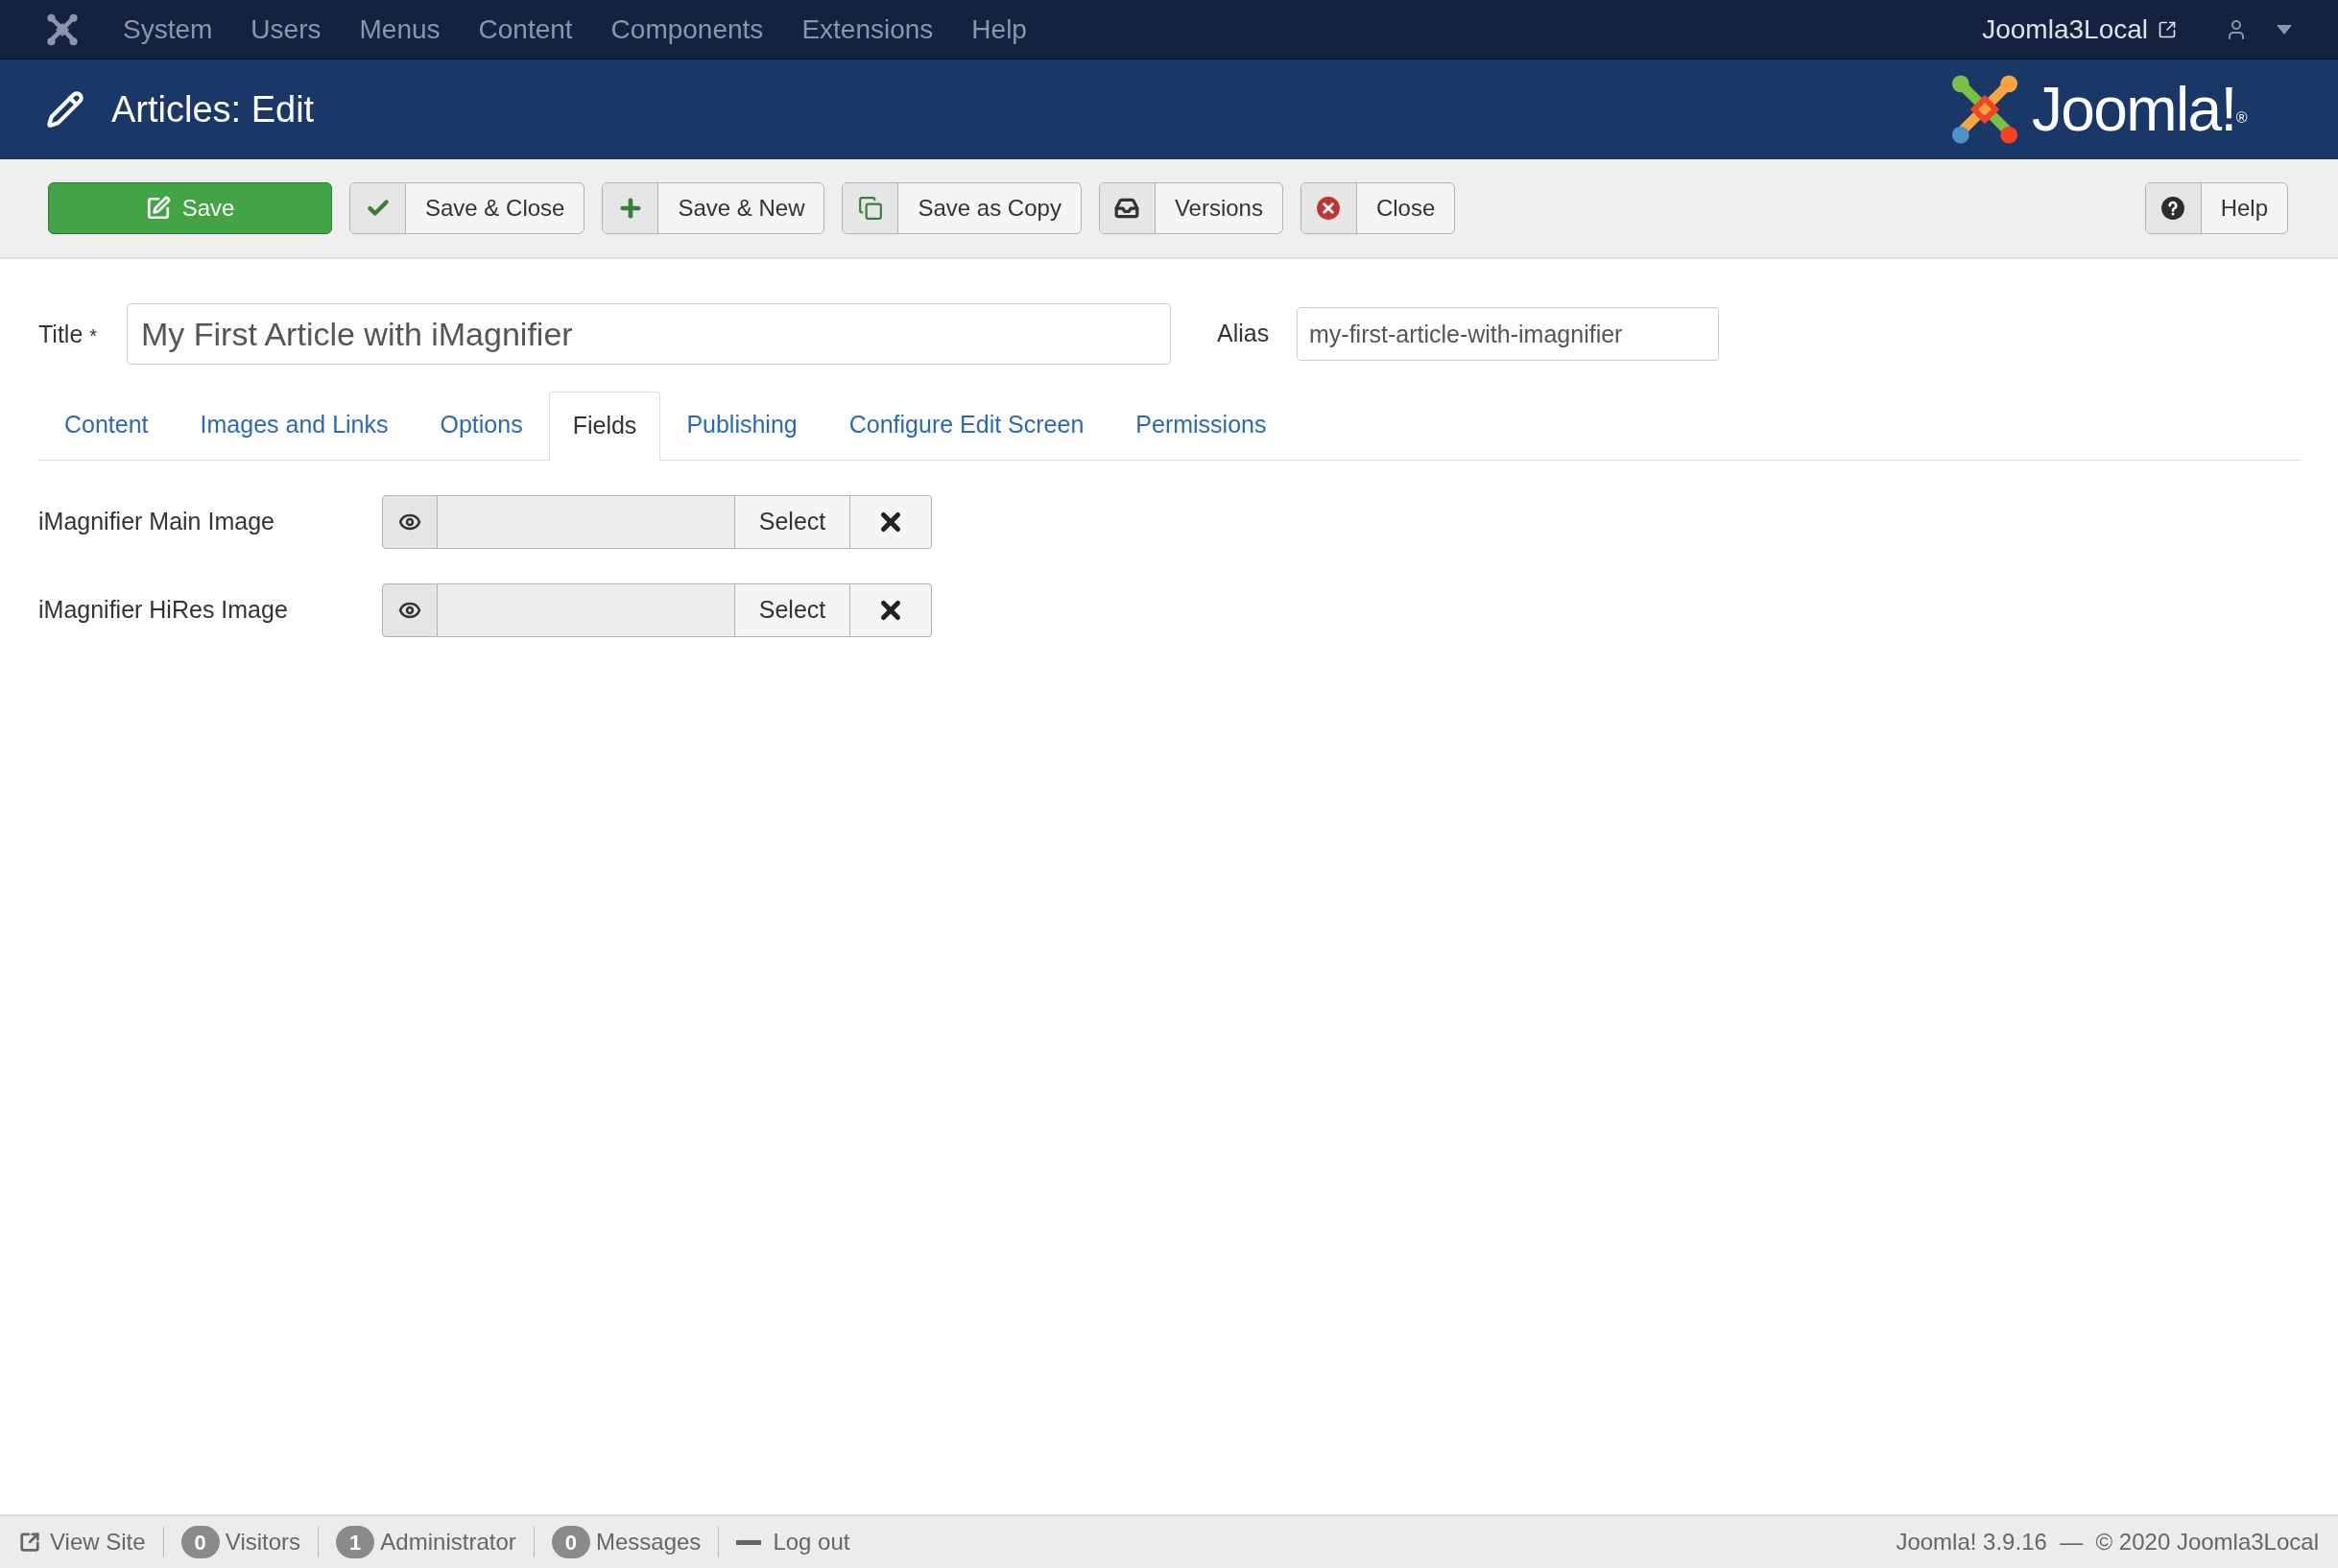  I want to click on copy-icon, so click(870, 208).